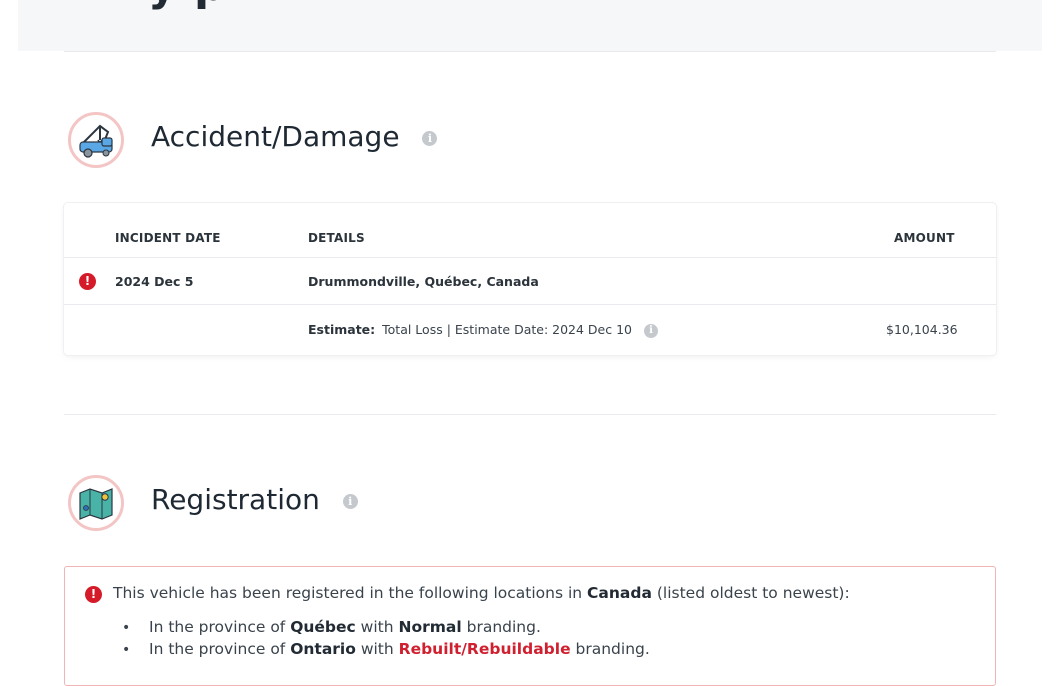 This screenshot has height=686, width=1056. I want to click on incident-location: Drummondville, Québec, Canada, so click(423, 281).